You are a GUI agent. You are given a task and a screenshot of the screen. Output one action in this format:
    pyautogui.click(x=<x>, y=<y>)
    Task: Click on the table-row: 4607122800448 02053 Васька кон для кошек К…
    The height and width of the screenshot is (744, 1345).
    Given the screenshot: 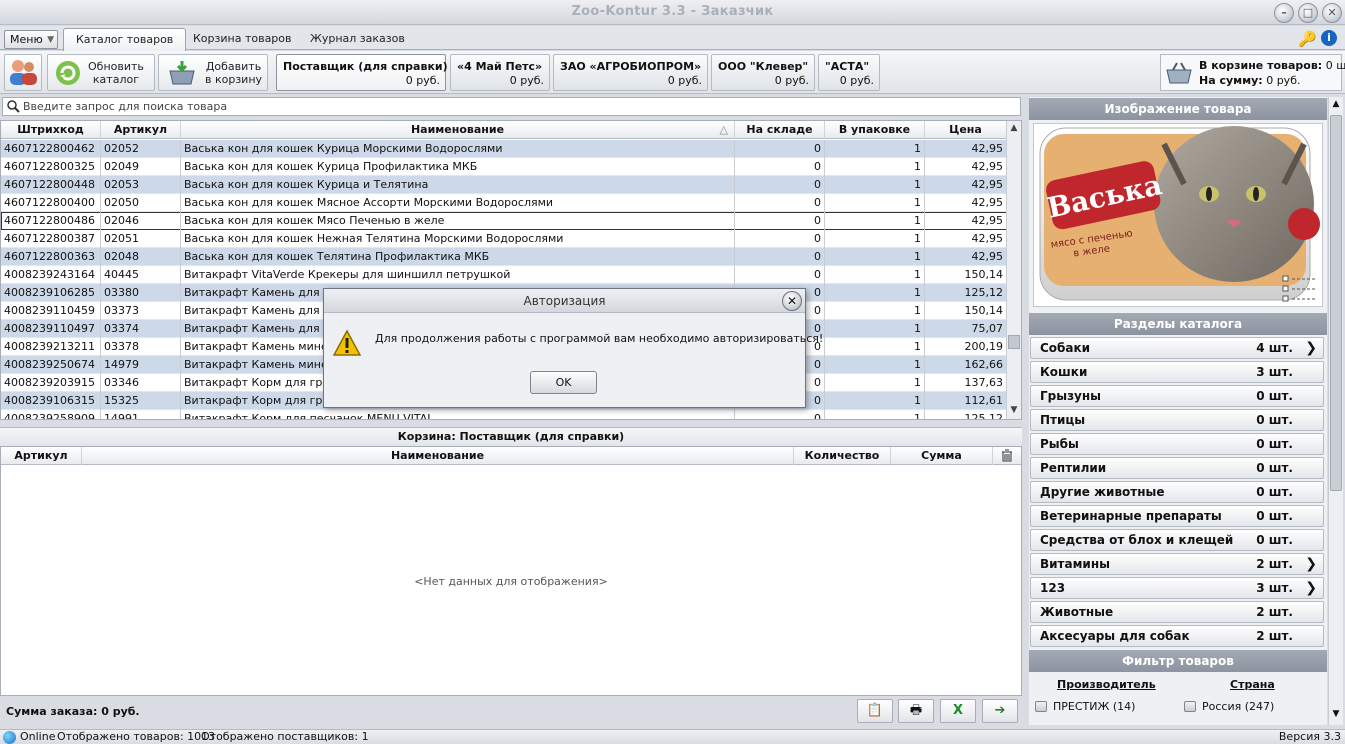 What is the action you would take?
    pyautogui.click(x=504, y=185)
    